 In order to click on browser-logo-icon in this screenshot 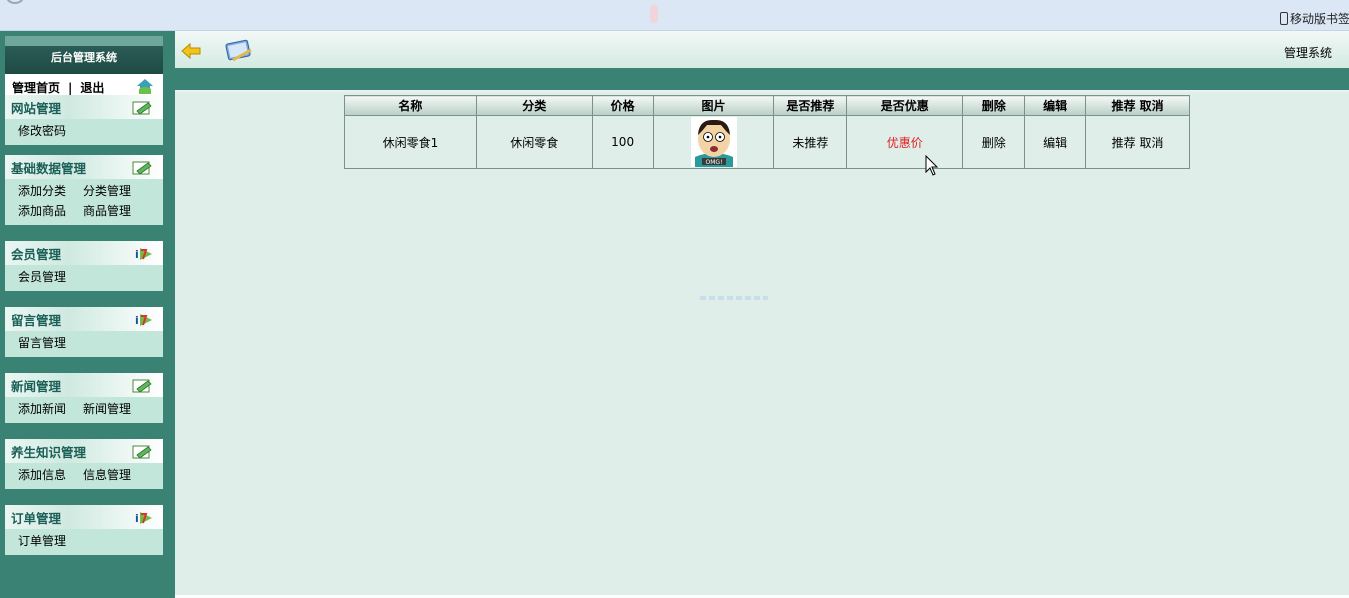, I will do `click(15, 2)`.